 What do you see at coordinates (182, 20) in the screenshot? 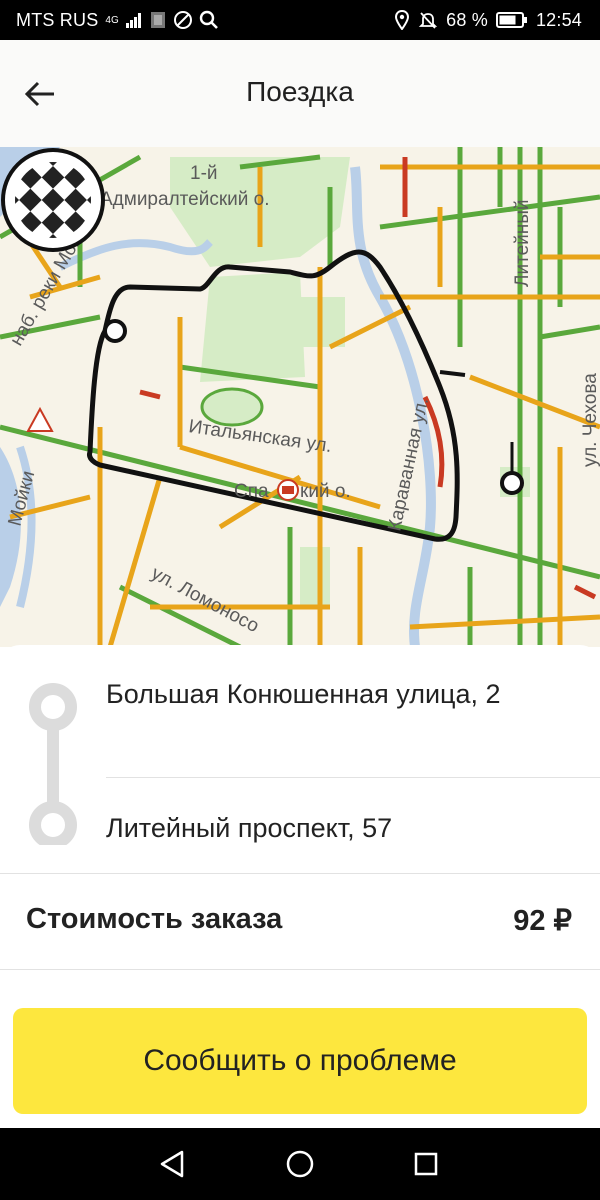
I see `no-location-icon` at bounding box center [182, 20].